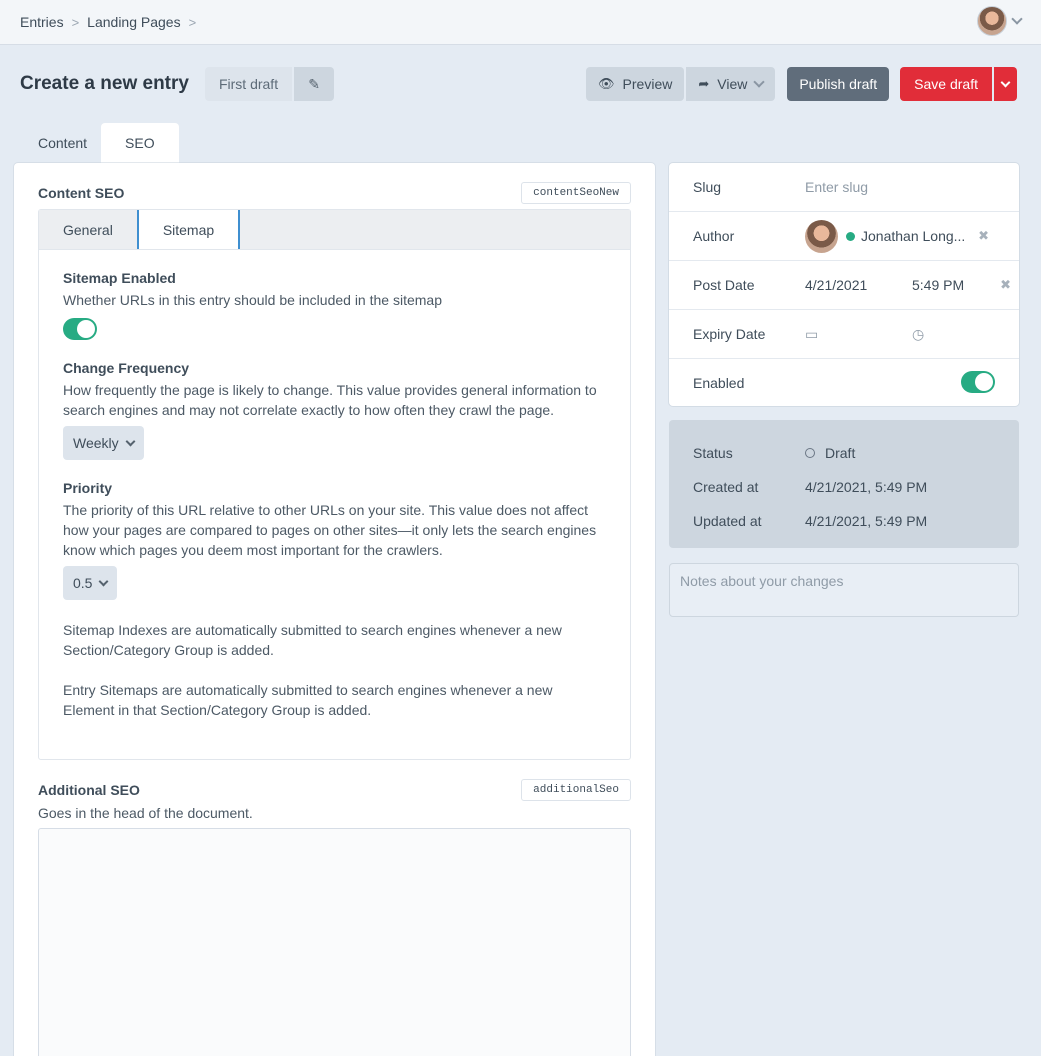  I want to click on additional-seo-title: Additional SEO, so click(89, 790).